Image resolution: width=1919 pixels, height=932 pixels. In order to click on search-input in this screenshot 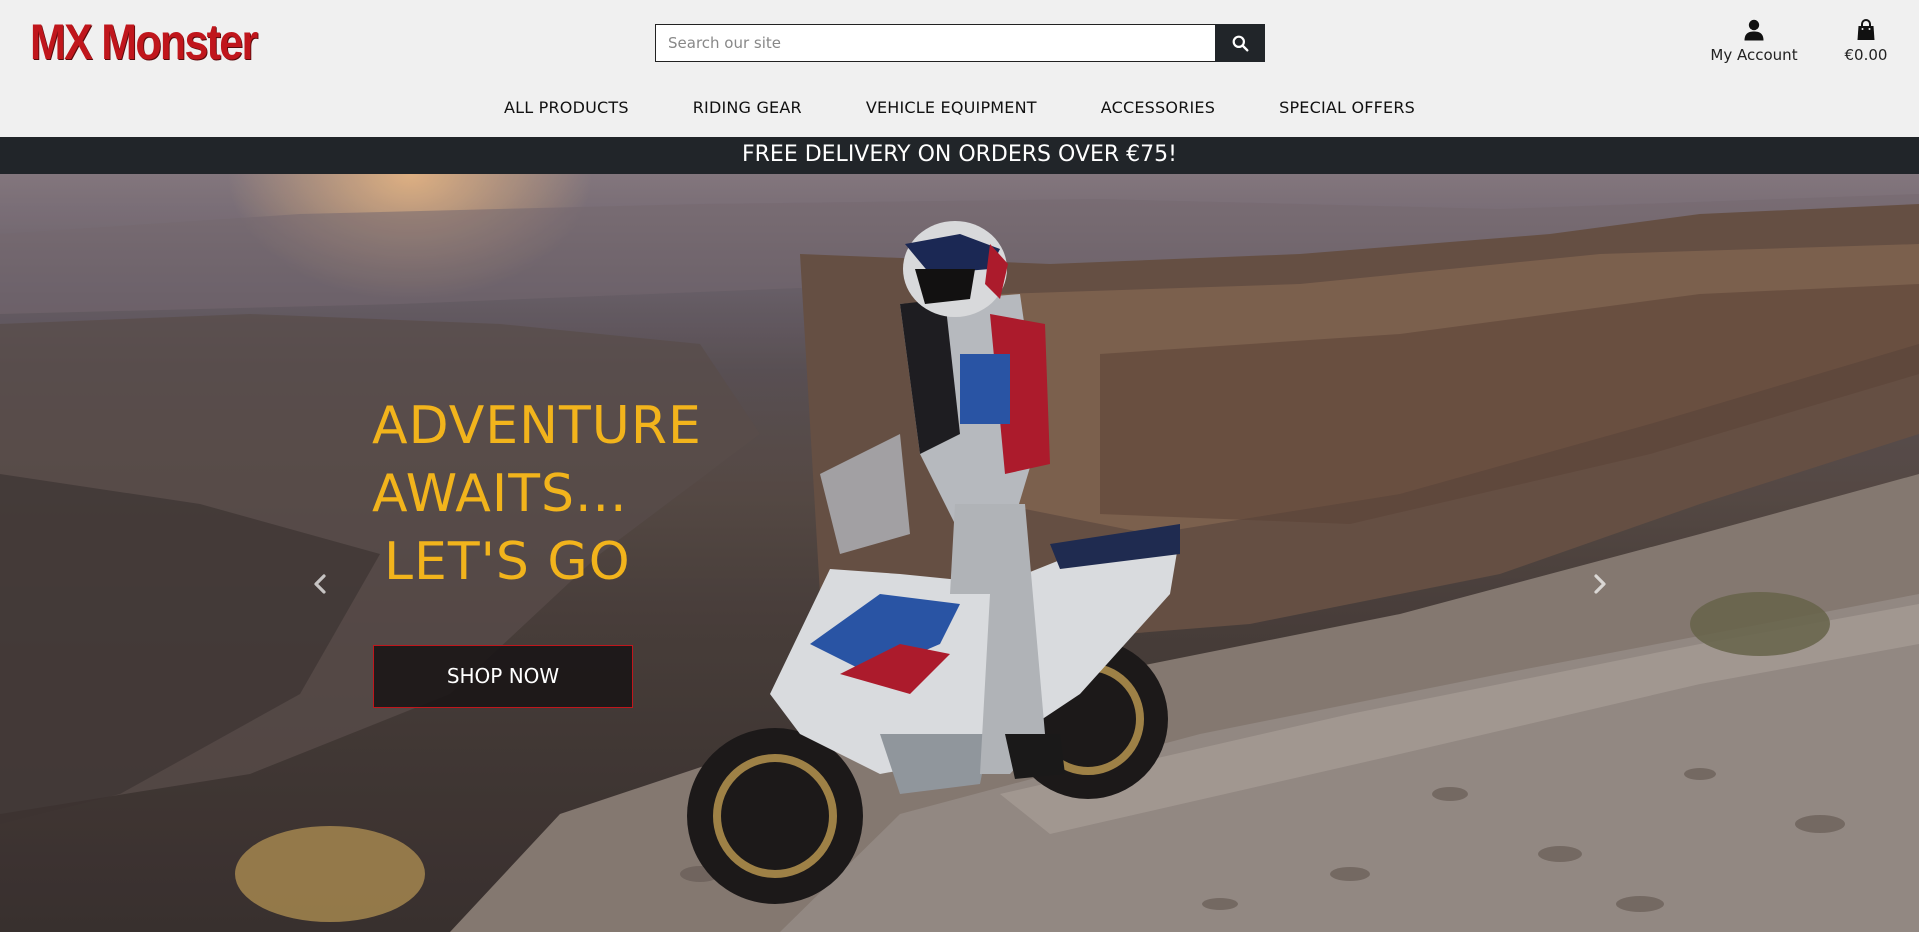, I will do `click(935, 43)`.